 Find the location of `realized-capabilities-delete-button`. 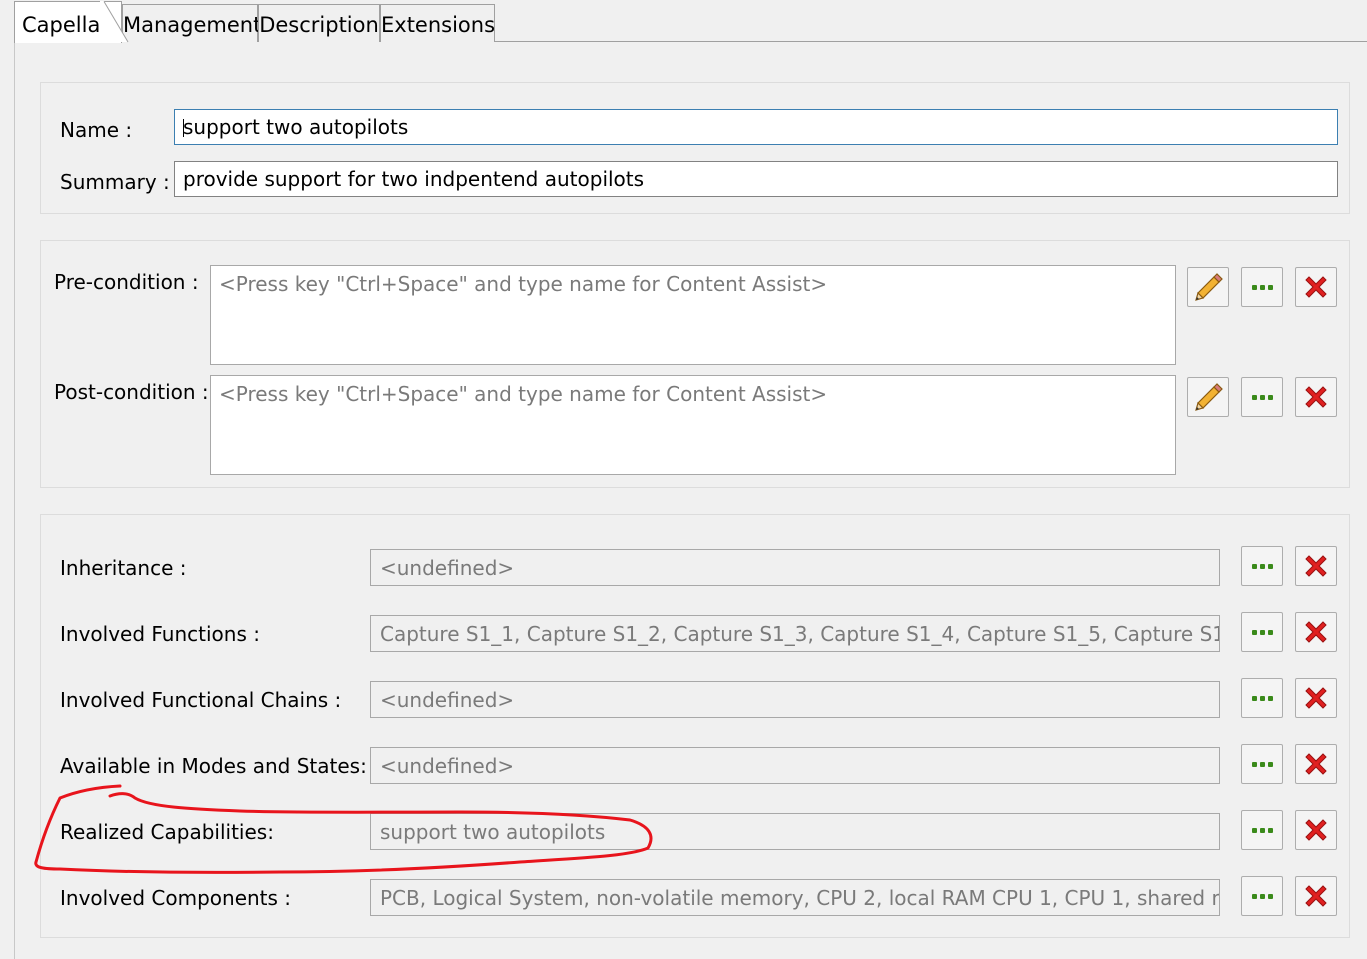

realized-capabilities-delete-button is located at coordinates (1316, 830).